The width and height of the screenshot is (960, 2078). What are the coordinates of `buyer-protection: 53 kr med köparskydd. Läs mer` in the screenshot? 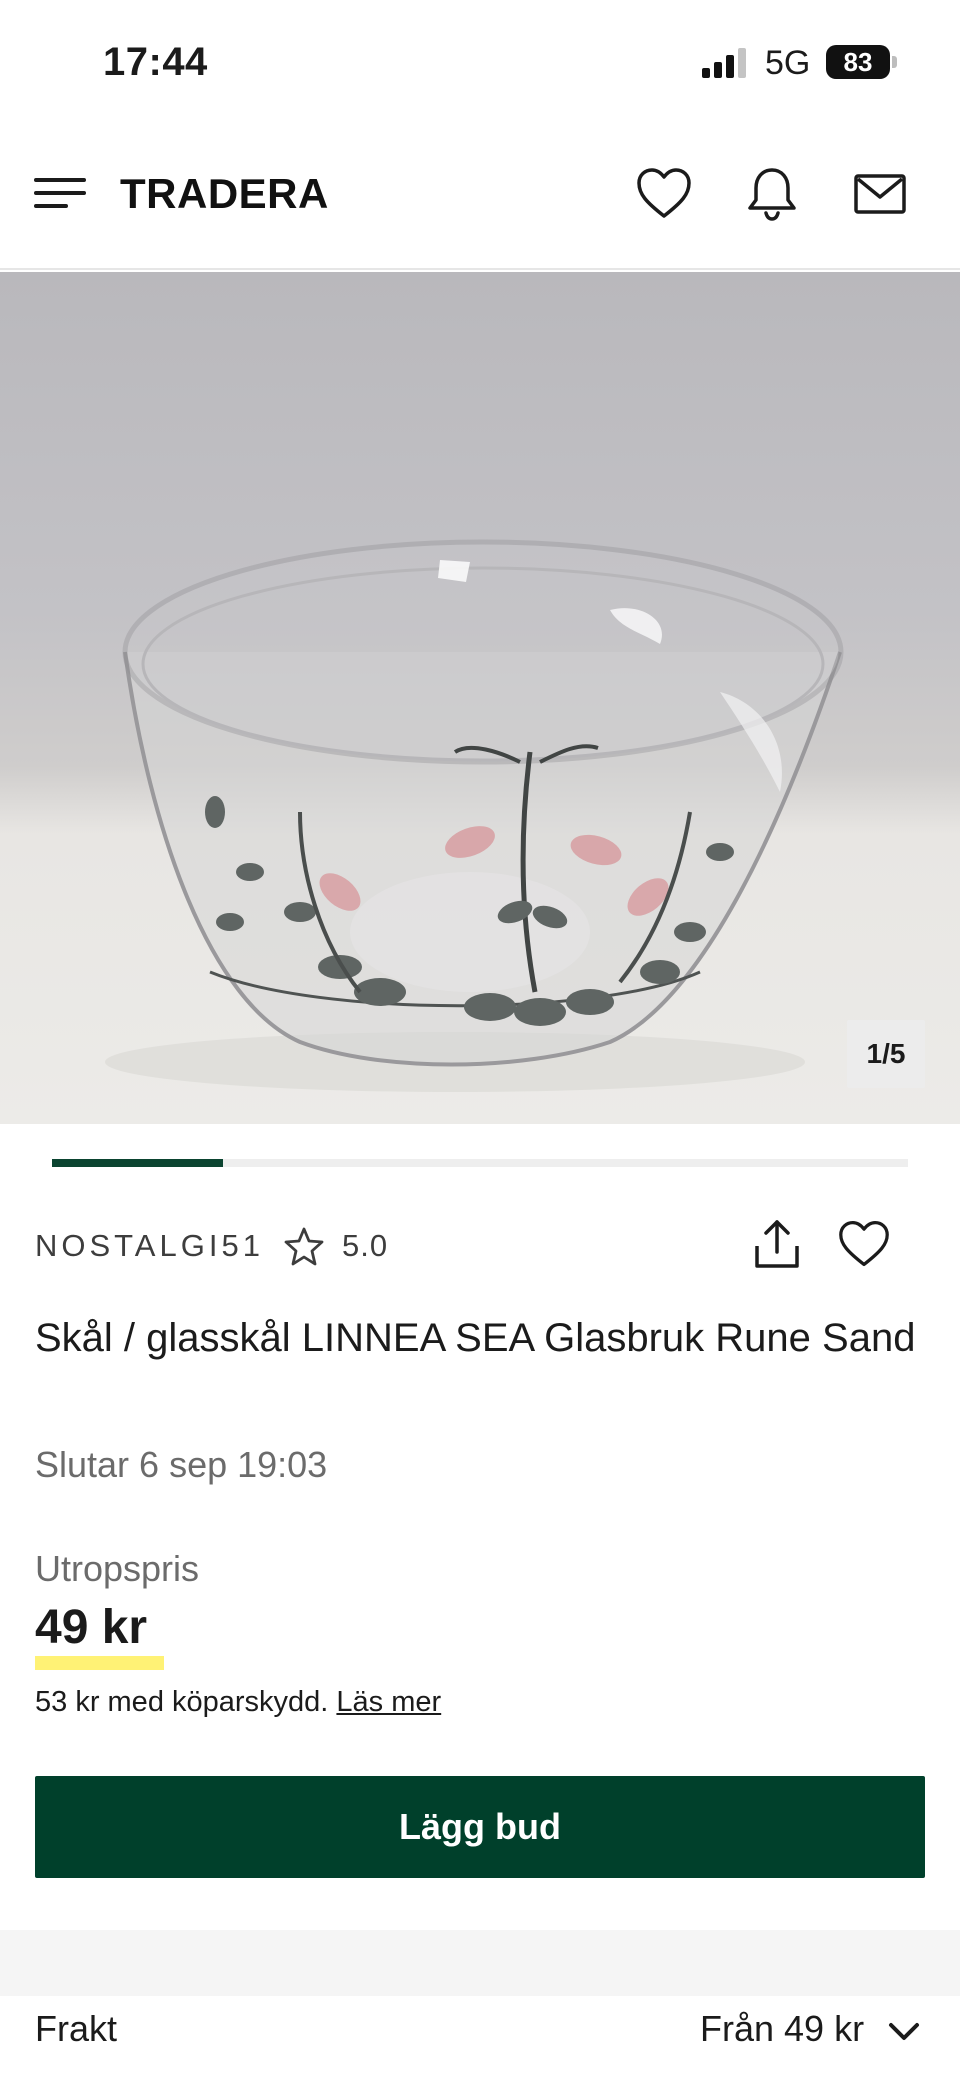 It's located at (238, 1702).